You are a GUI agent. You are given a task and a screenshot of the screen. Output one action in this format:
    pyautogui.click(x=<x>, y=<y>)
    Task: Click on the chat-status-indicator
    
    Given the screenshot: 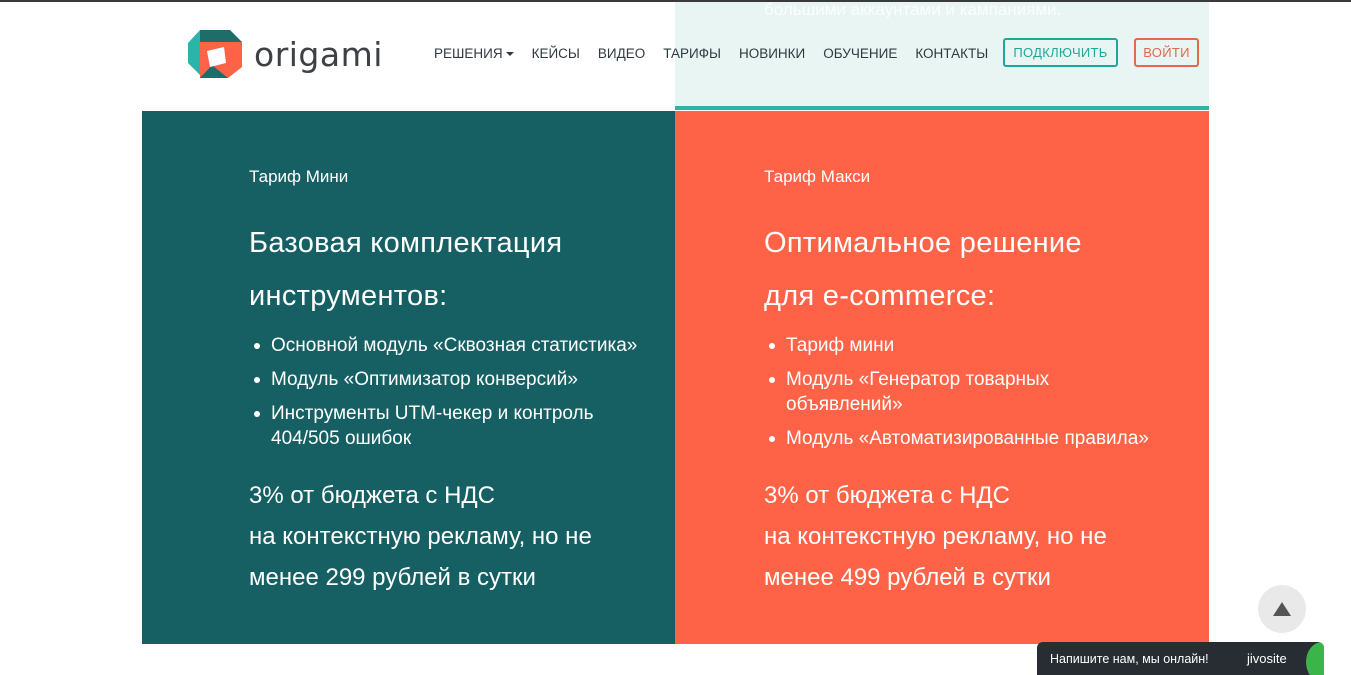 What is the action you would take?
    pyautogui.click(x=1315, y=658)
    